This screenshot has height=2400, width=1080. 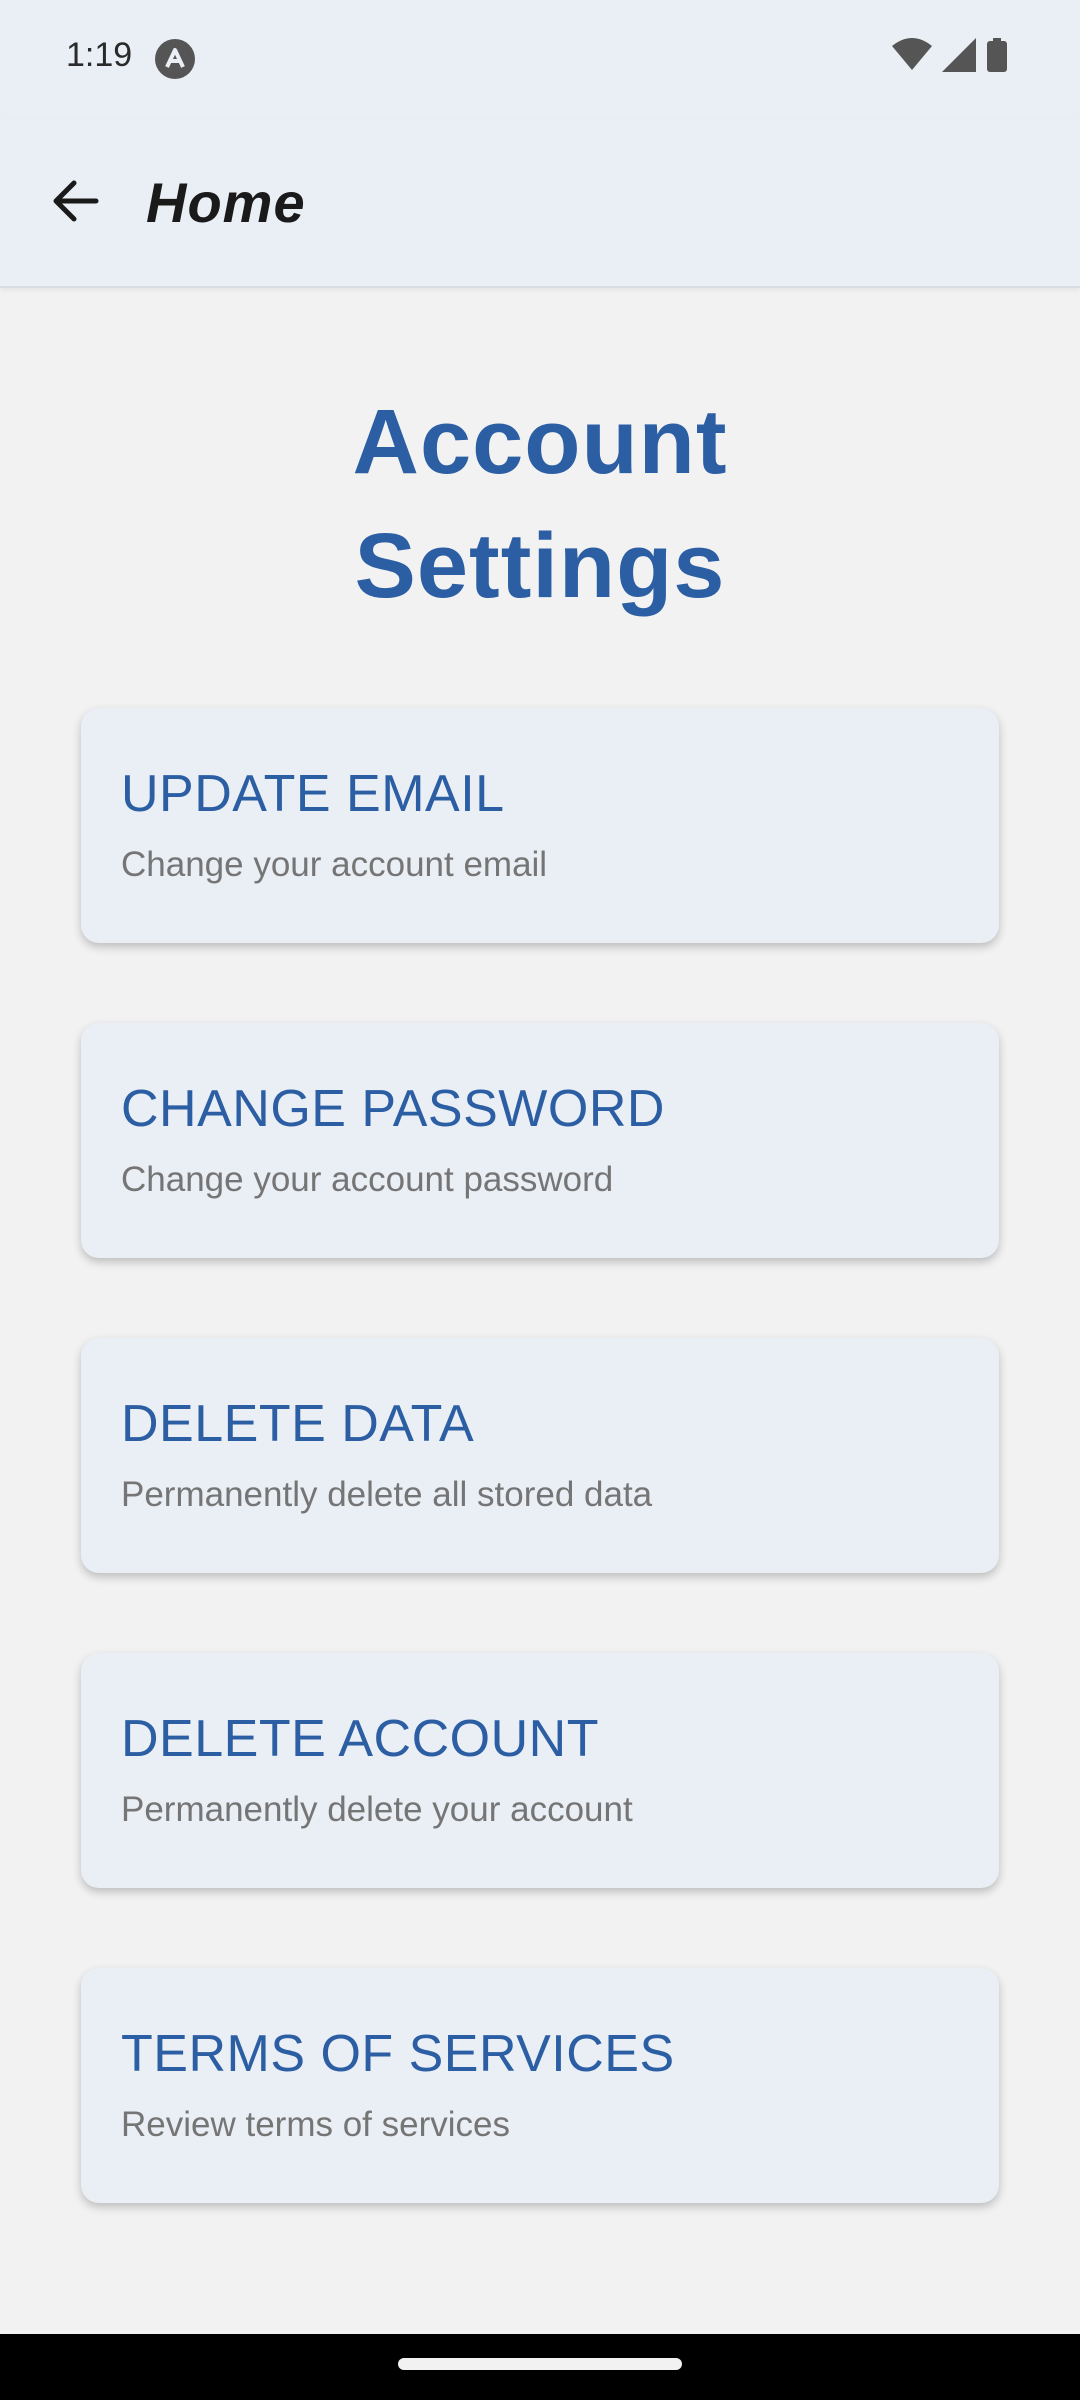 What do you see at coordinates (226, 202) in the screenshot?
I see `app-bar-title: Home` at bounding box center [226, 202].